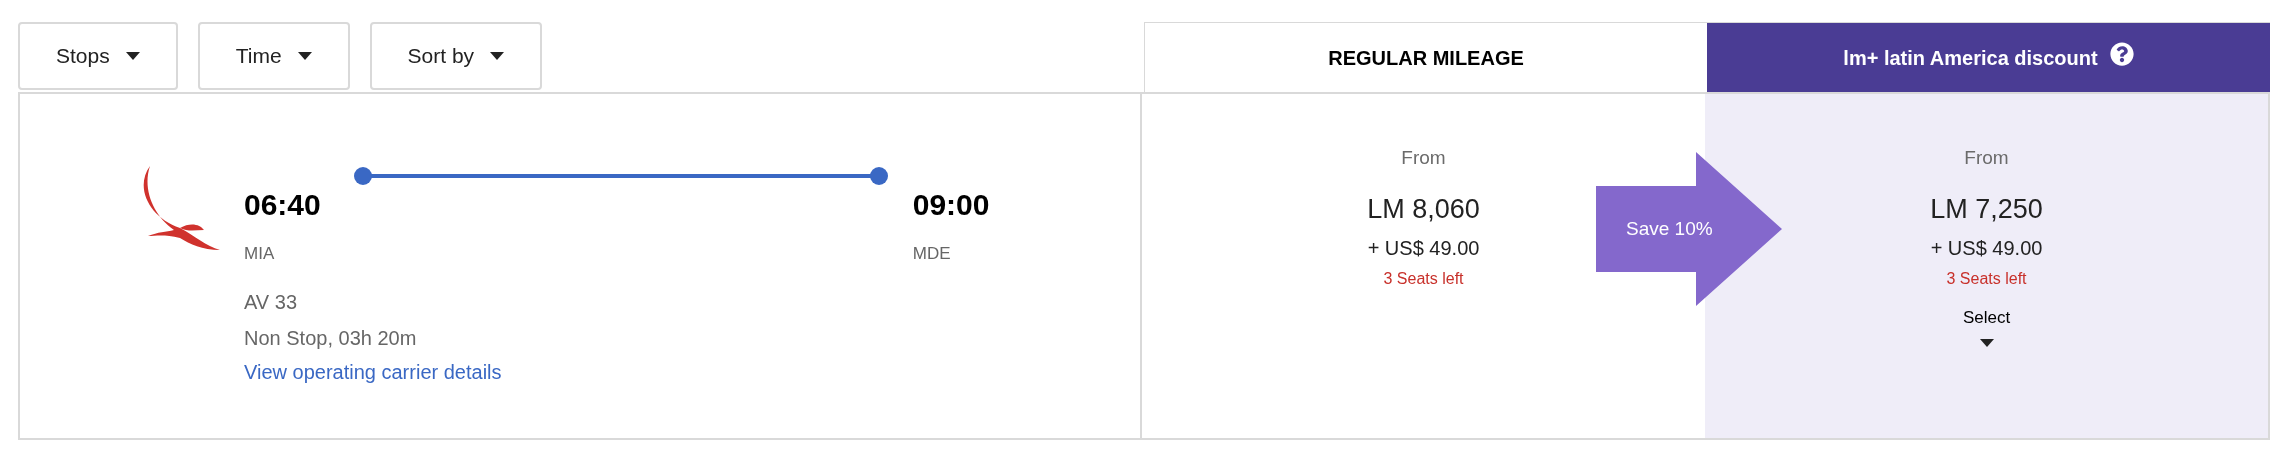  I want to click on column-title: REGULAR MILEAGE, so click(1426, 58).